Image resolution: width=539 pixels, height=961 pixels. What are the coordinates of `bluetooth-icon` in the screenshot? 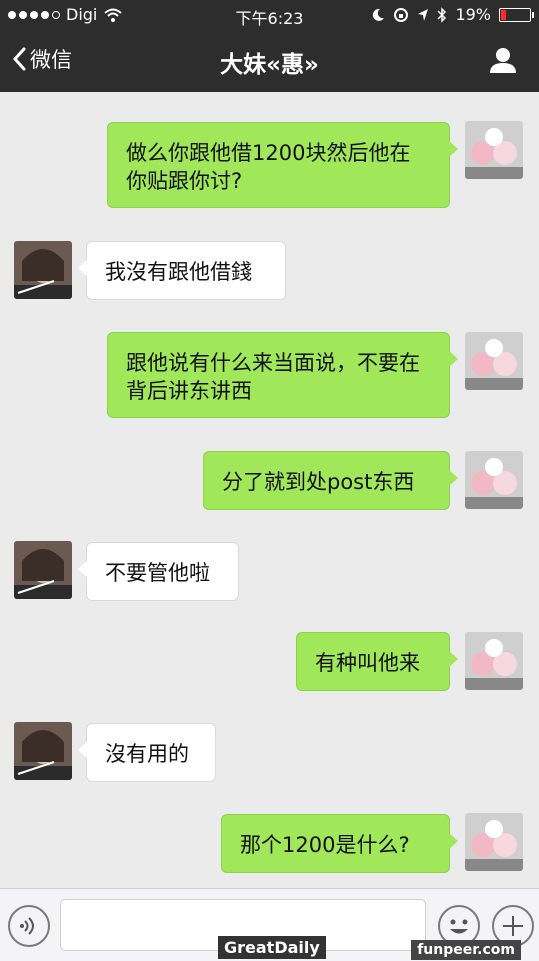 It's located at (442, 14).